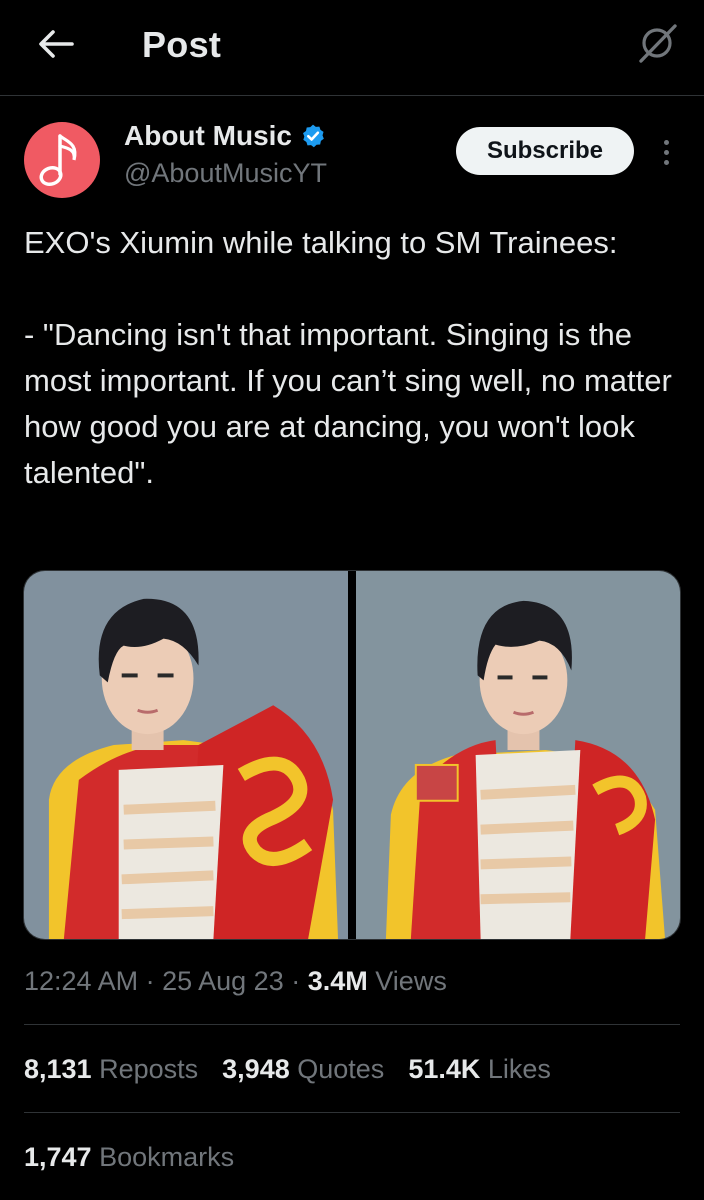  Describe the element at coordinates (149, 1069) in the screenshot. I see `reposts-label: Reposts` at that location.